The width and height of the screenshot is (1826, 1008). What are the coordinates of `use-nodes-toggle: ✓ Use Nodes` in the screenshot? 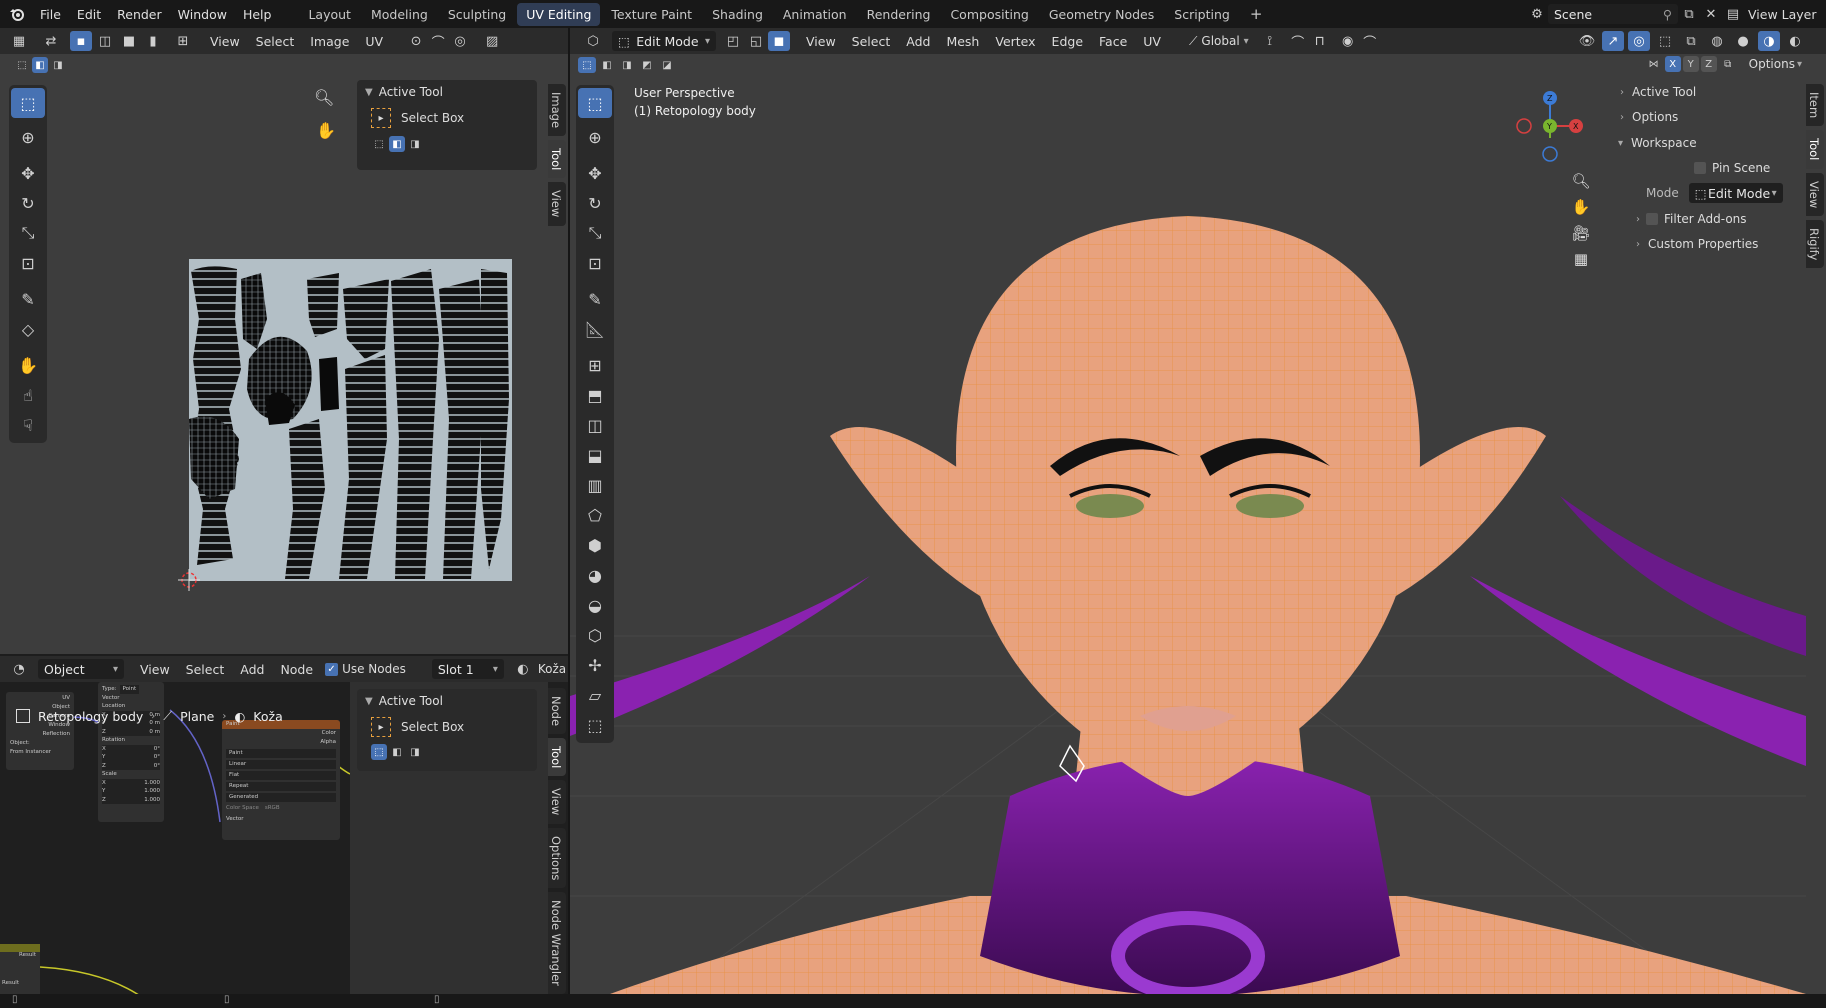 It's located at (365, 669).